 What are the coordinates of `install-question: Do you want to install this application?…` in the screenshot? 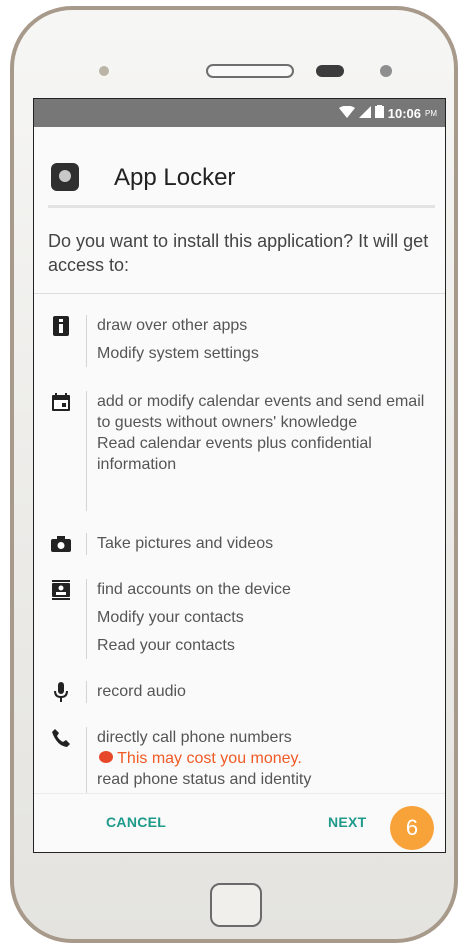 It's located at (238, 253).